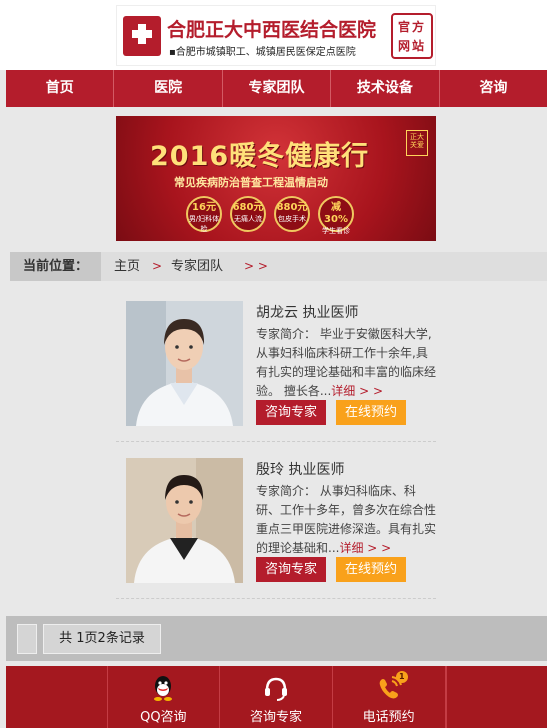 This screenshot has width=547, height=728. I want to click on offer-desc: 包皮手术, so click(292, 219).